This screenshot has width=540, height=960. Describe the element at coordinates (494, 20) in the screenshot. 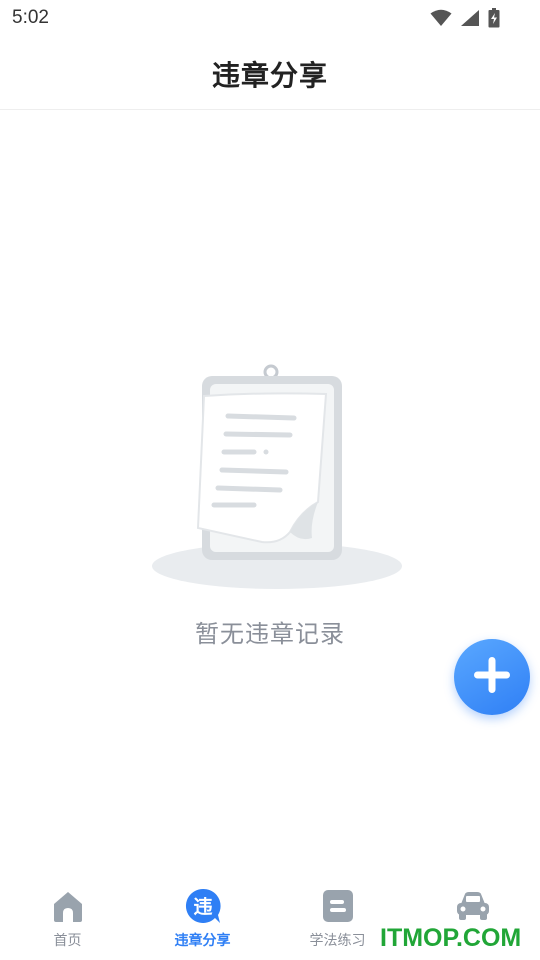

I see `battery-charging-icon` at that location.